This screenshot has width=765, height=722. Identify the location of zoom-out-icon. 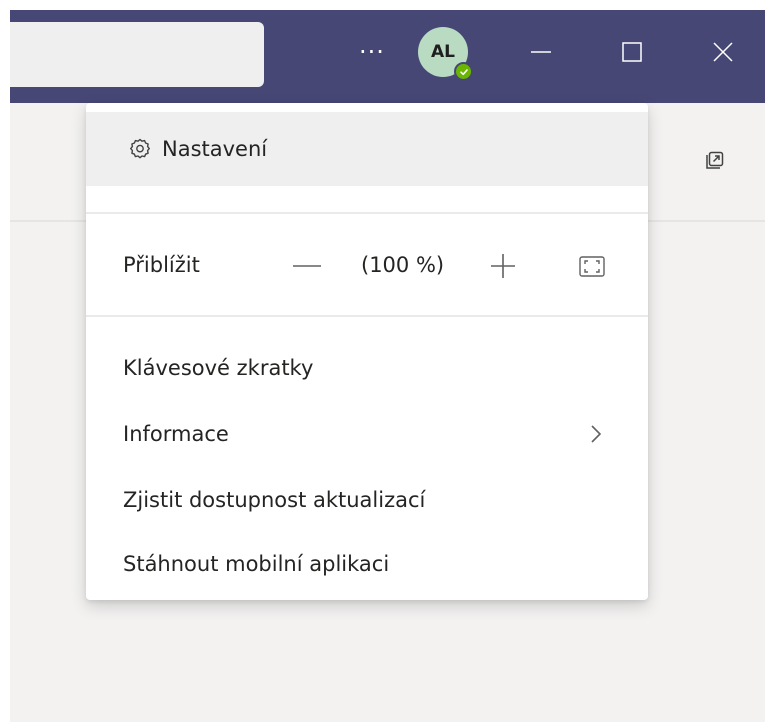
(307, 266).